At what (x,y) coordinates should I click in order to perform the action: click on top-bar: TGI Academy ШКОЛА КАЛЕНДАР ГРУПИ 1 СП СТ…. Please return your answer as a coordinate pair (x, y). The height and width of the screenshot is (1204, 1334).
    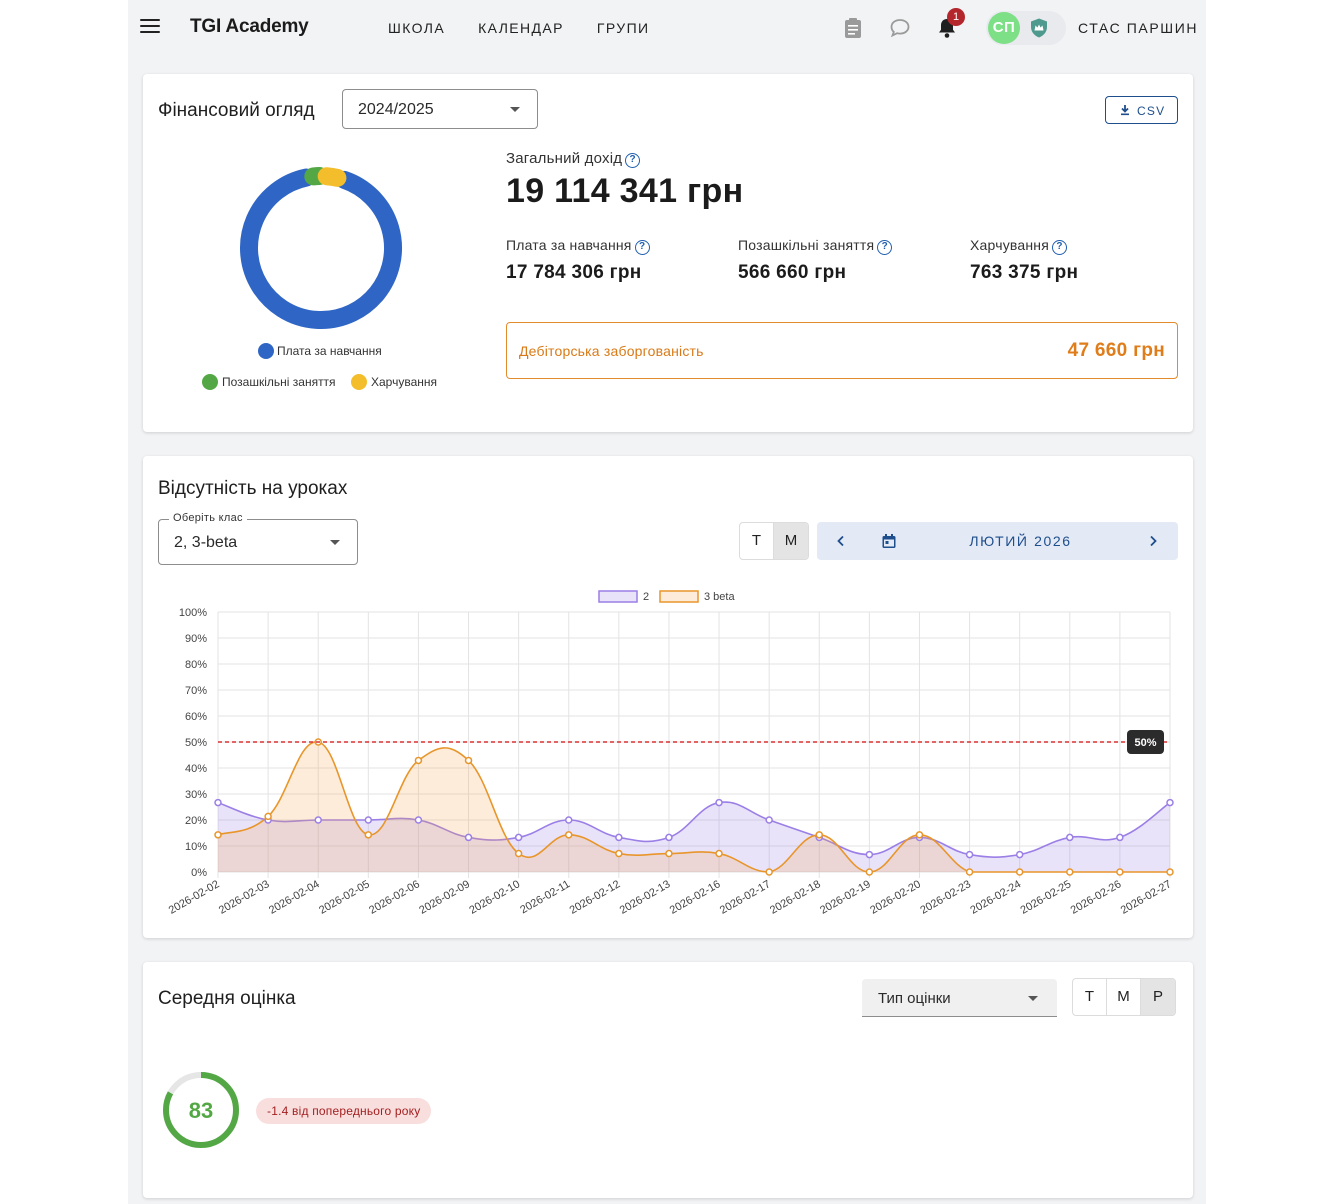
    Looking at the image, I should click on (667, 28).